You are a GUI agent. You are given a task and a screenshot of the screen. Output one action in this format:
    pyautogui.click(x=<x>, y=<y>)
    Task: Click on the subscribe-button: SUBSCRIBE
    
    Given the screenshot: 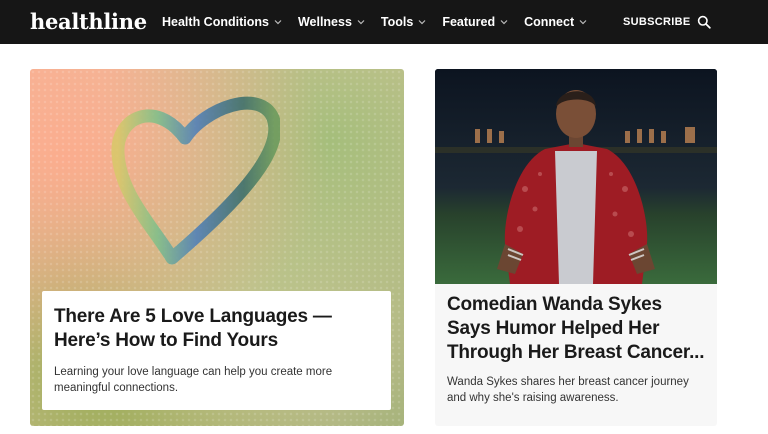 What is the action you would take?
    pyautogui.click(x=657, y=22)
    